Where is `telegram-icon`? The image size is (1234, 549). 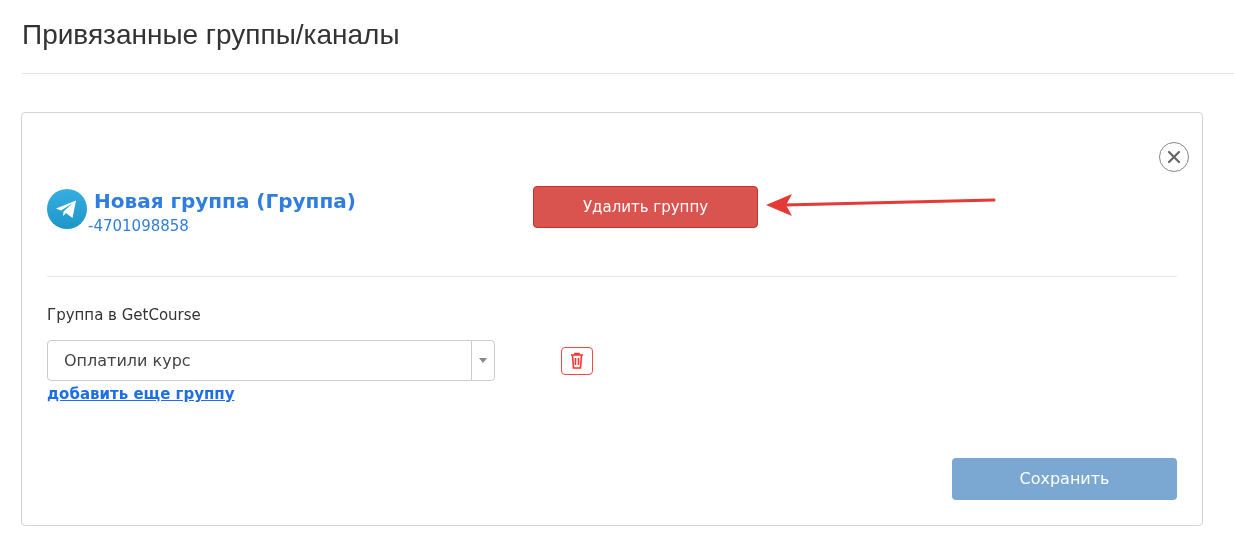
telegram-icon is located at coordinates (67, 209).